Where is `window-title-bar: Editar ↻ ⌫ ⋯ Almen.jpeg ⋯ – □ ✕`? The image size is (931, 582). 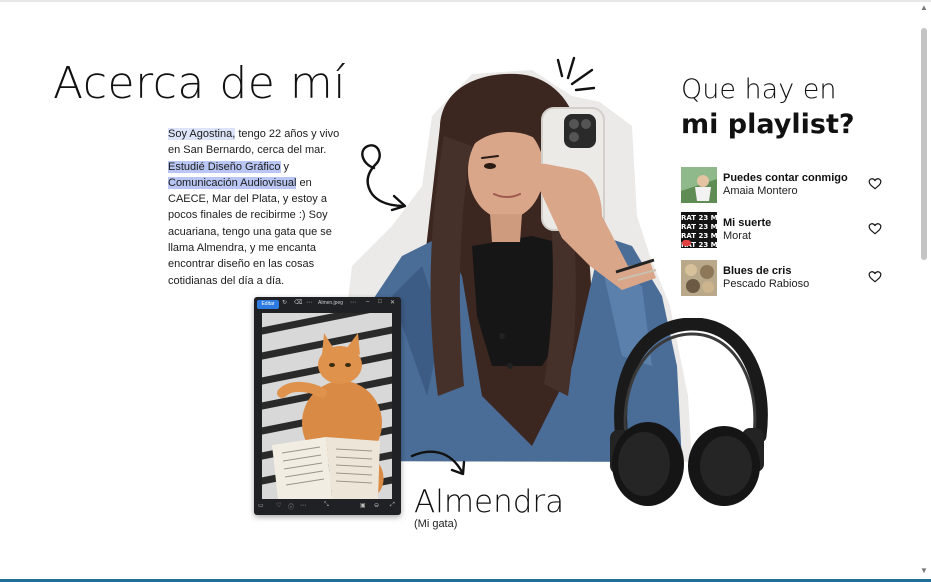 window-title-bar: Editar ↻ ⌫ ⋯ Almen.jpeg ⋯ – □ ✕ is located at coordinates (327, 304).